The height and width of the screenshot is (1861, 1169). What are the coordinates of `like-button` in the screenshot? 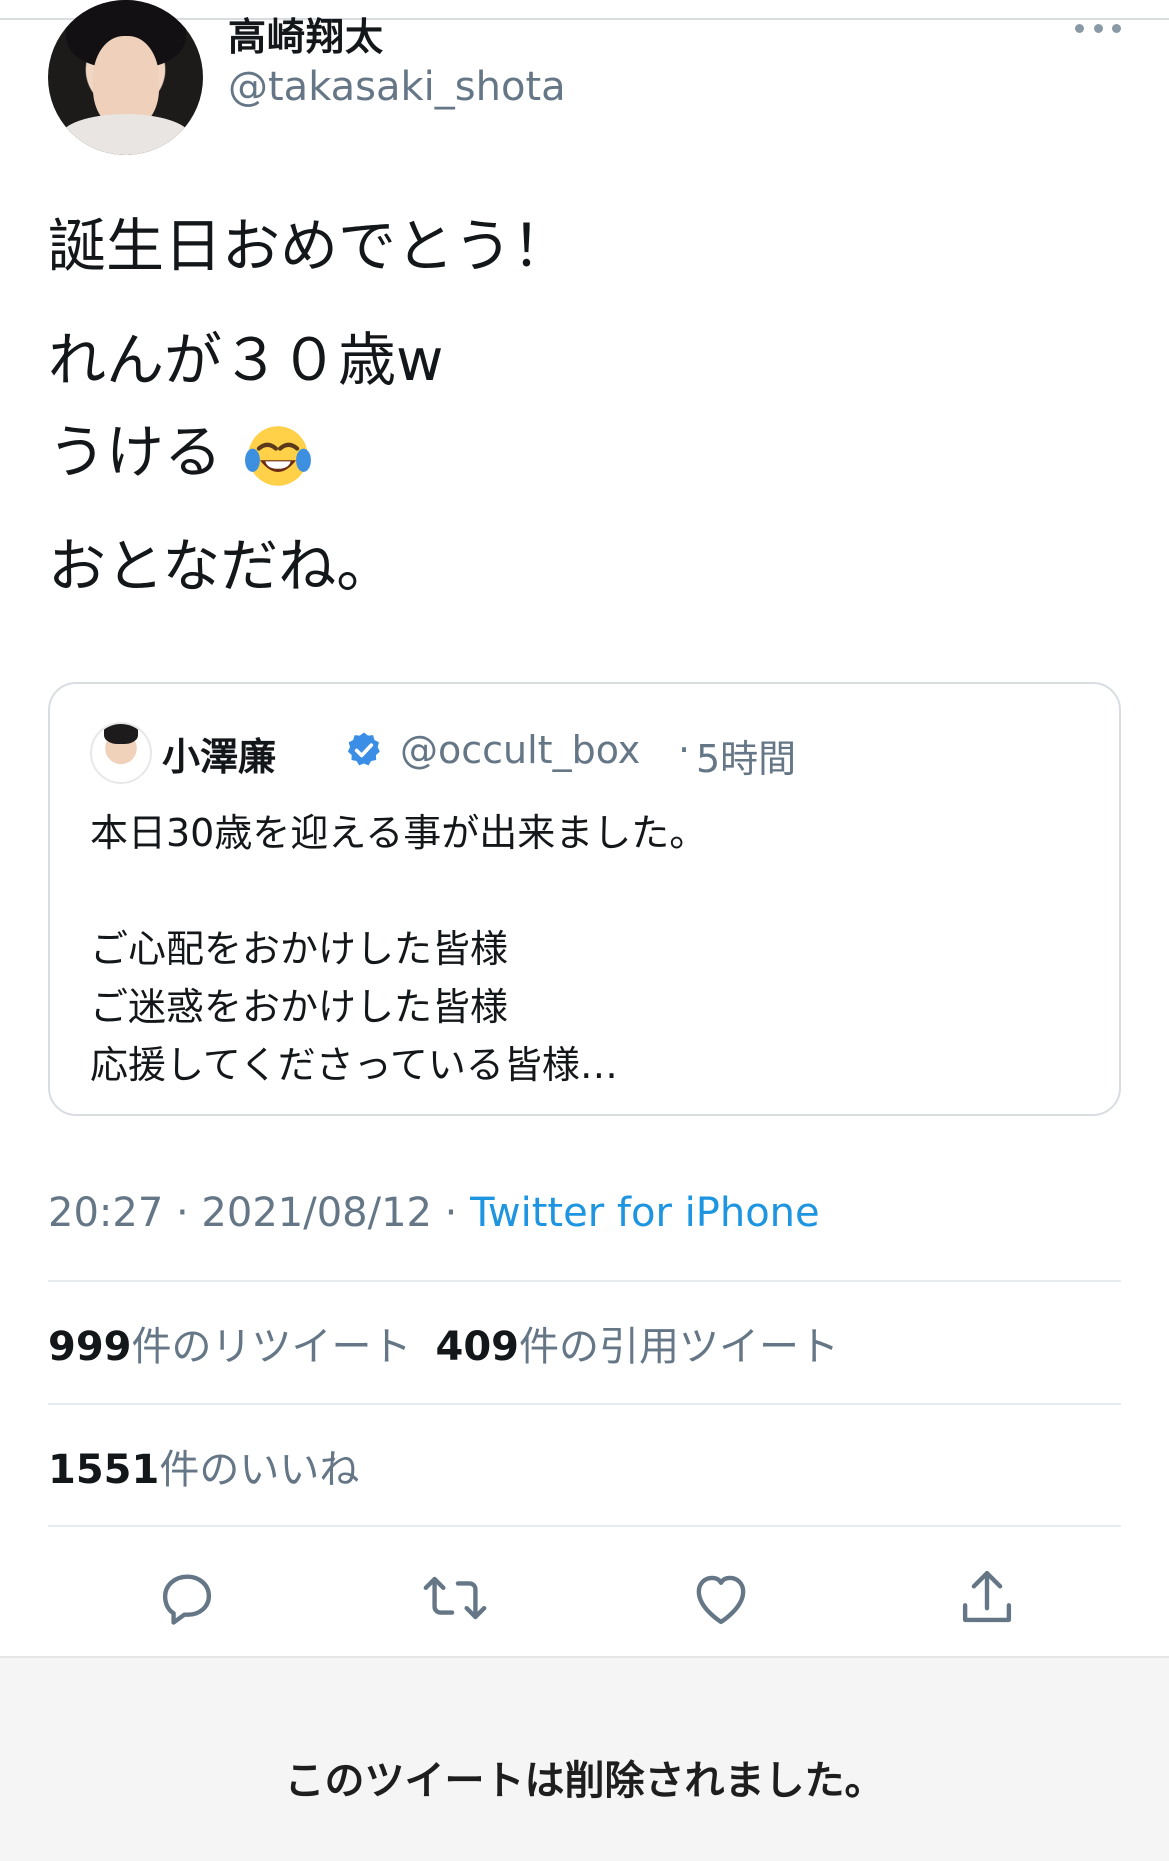 It's located at (721, 1598).